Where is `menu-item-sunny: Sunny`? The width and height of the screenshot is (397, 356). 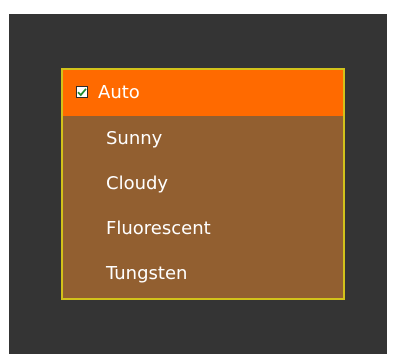 menu-item-sunny: Sunny is located at coordinates (203, 138).